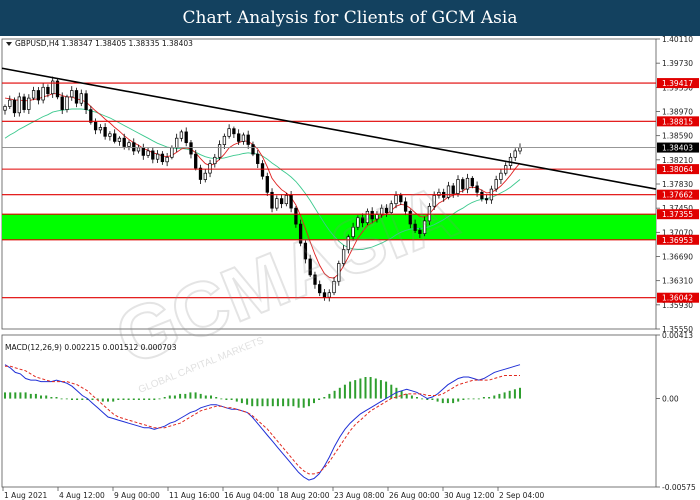 This screenshot has width=700, height=500. What do you see at coordinates (91, 347) in the screenshot?
I see `macd-title: MACD(12,26,9) 0.002215 0.001512 0.000703` at bounding box center [91, 347].